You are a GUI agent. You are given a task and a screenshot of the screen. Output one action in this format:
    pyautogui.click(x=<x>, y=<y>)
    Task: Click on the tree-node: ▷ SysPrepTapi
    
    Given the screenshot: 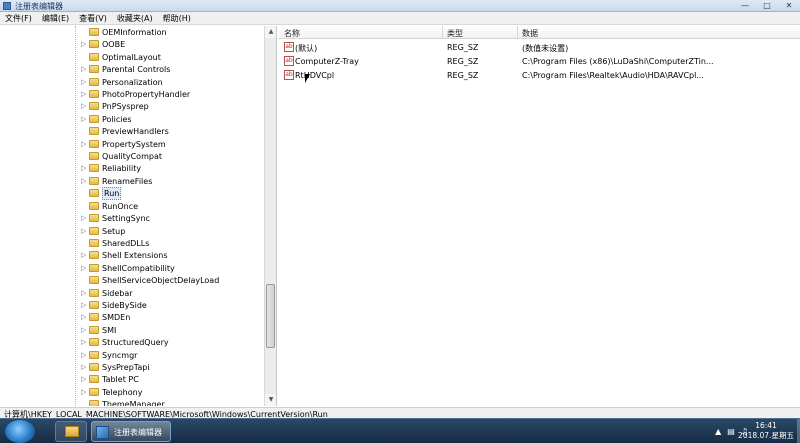 What is the action you would take?
    pyautogui.click(x=132, y=367)
    